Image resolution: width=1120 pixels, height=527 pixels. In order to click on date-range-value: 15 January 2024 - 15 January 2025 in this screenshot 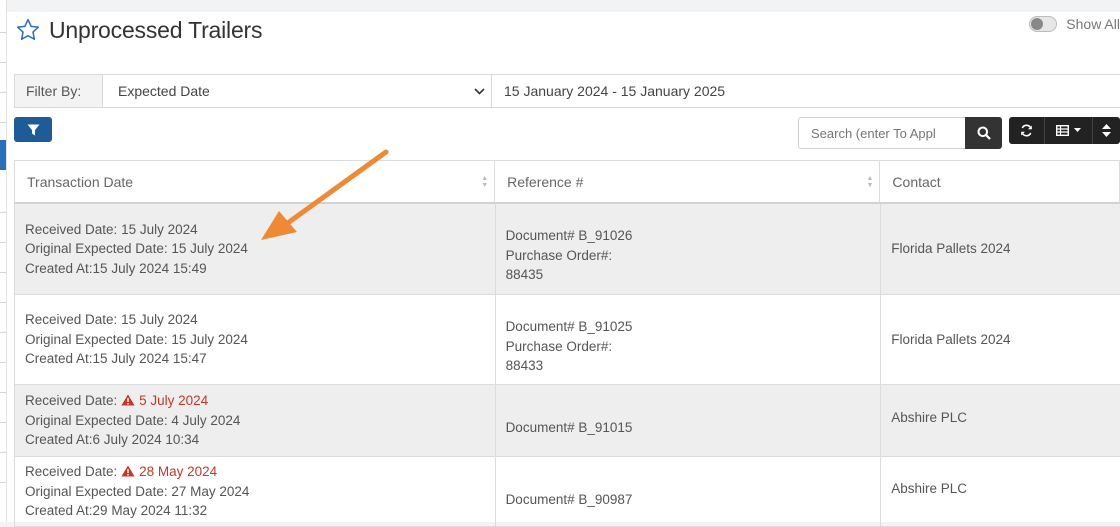, I will do `click(615, 91)`.